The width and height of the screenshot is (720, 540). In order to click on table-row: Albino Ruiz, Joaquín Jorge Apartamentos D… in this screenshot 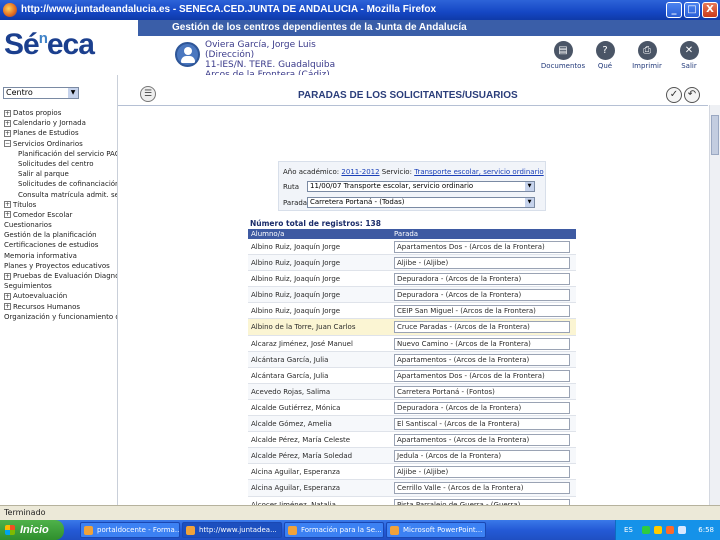, I will do `click(412, 247)`.